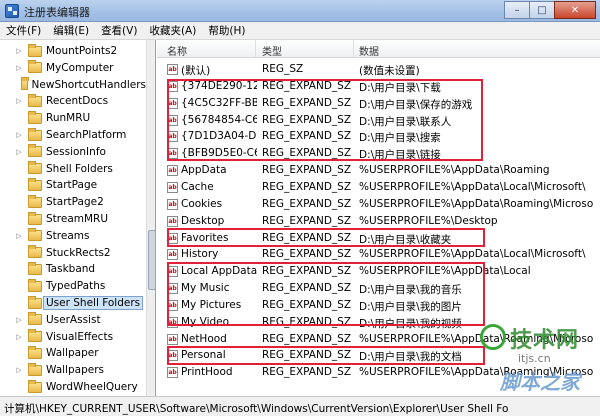 Image resolution: width=600 pixels, height=416 pixels. What do you see at coordinates (378, 69) in the screenshot?
I see `value-row: ab (默认) REG_SZ (数值未设置)` at bounding box center [378, 69].